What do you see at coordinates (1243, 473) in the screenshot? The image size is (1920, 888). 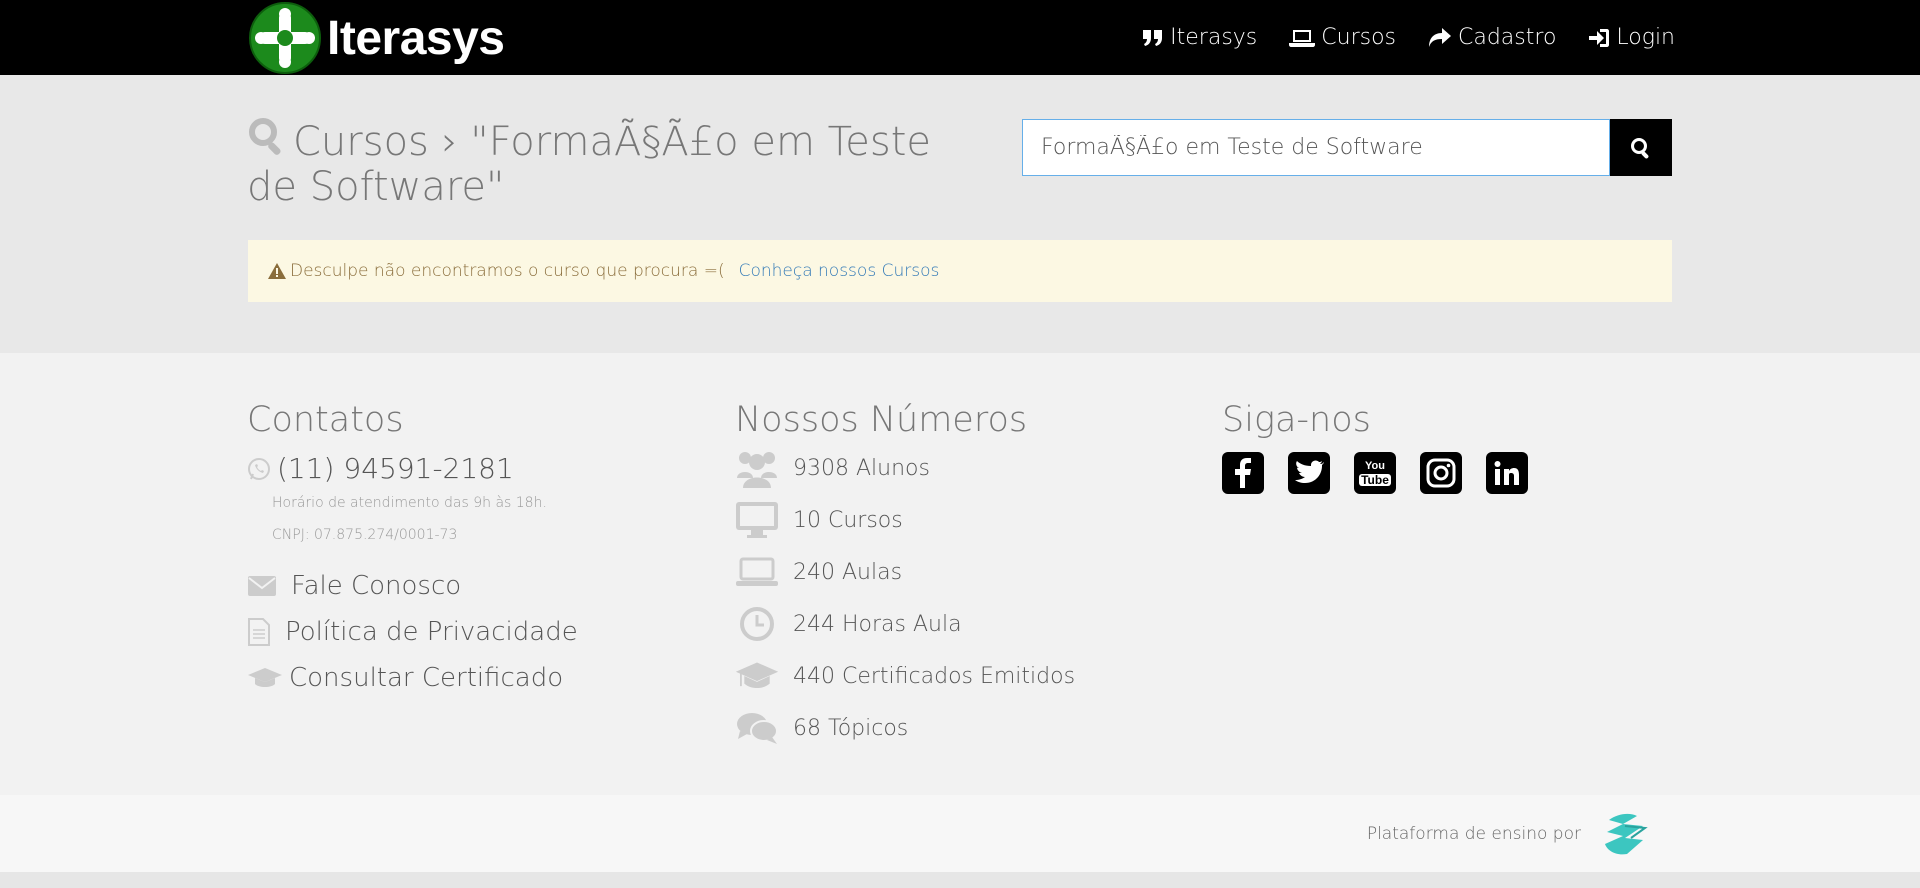 I see `facebook-icon` at bounding box center [1243, 473].